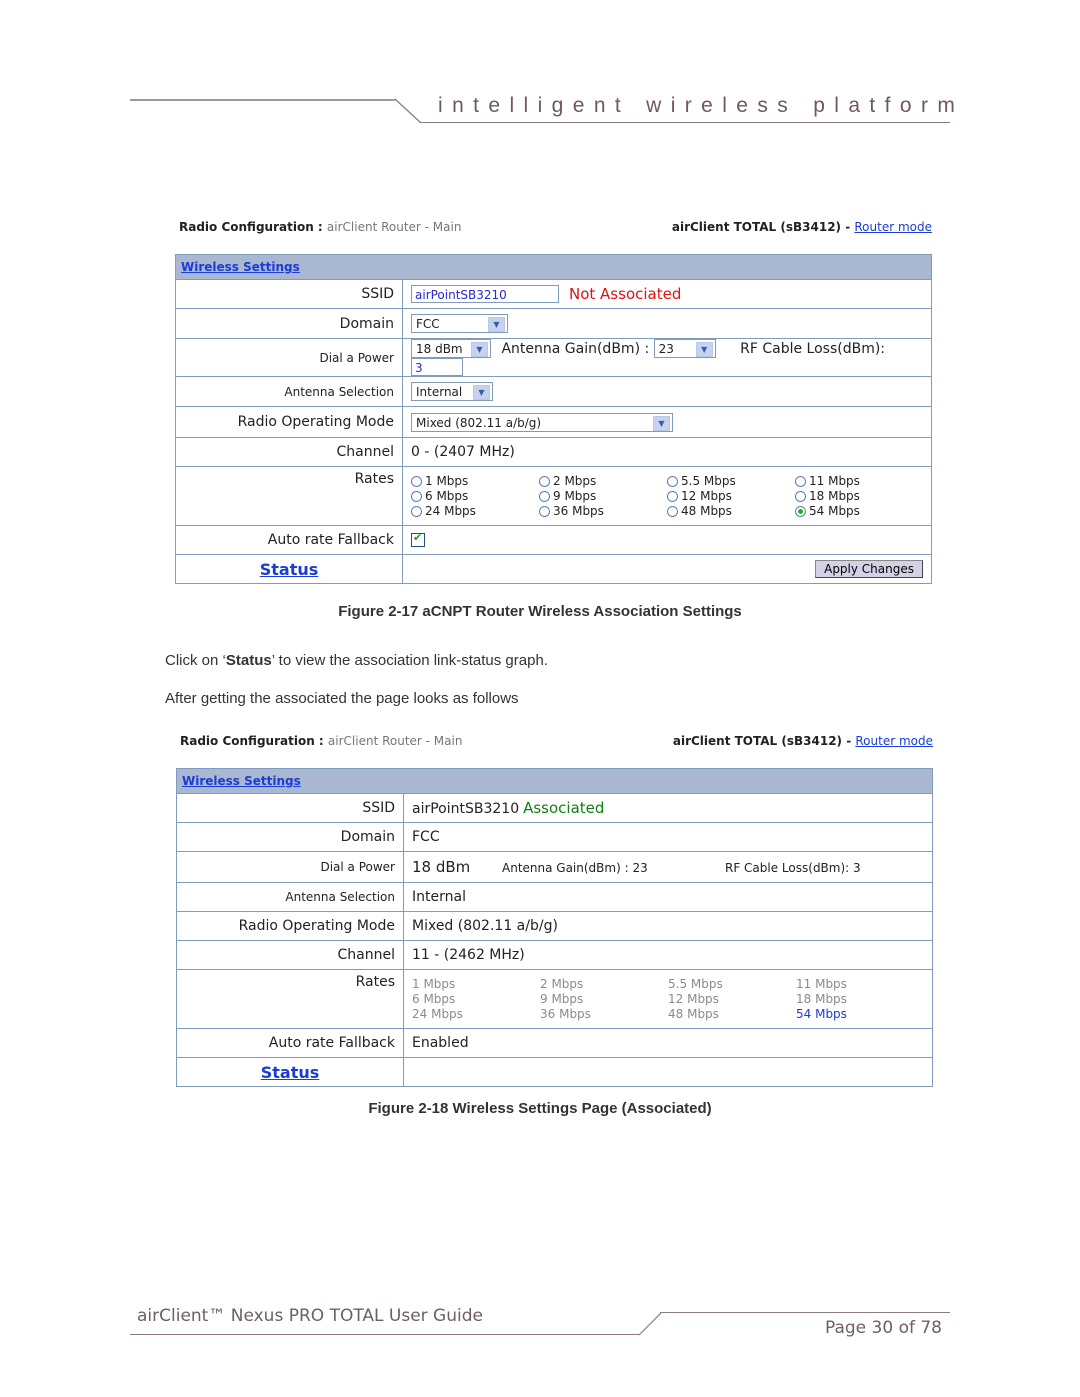 This screenshot has width=1080, height=1397. I want to click on header-rule-slant, so click(408, 111).